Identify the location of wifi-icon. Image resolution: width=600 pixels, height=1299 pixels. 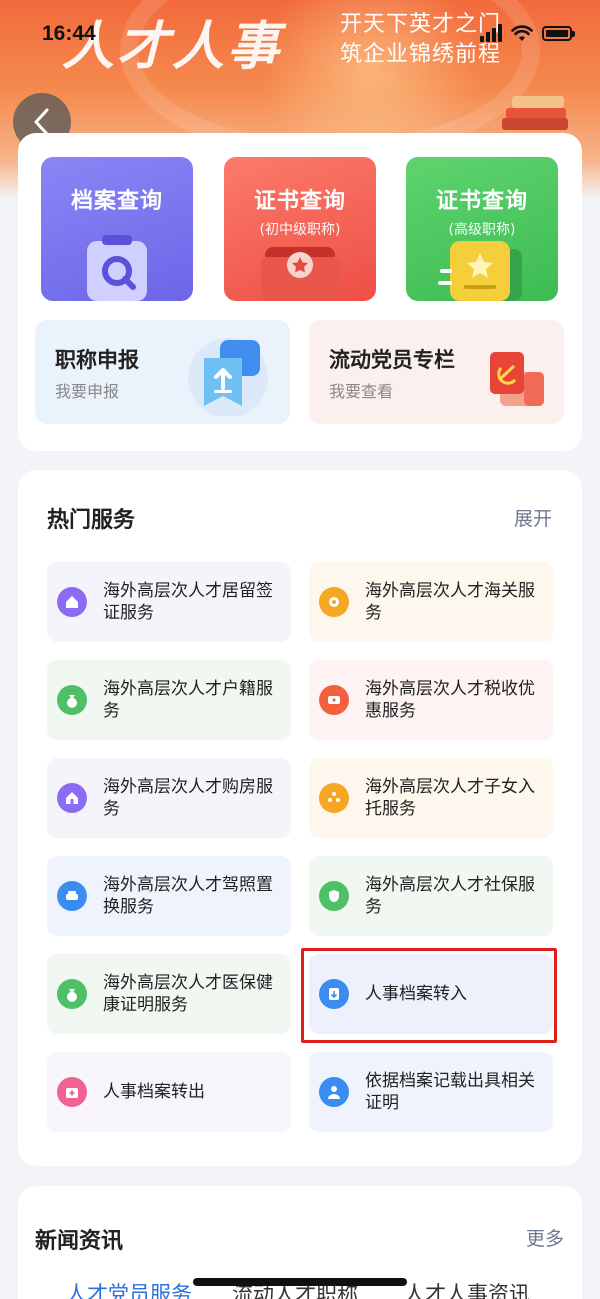
(522, 32).